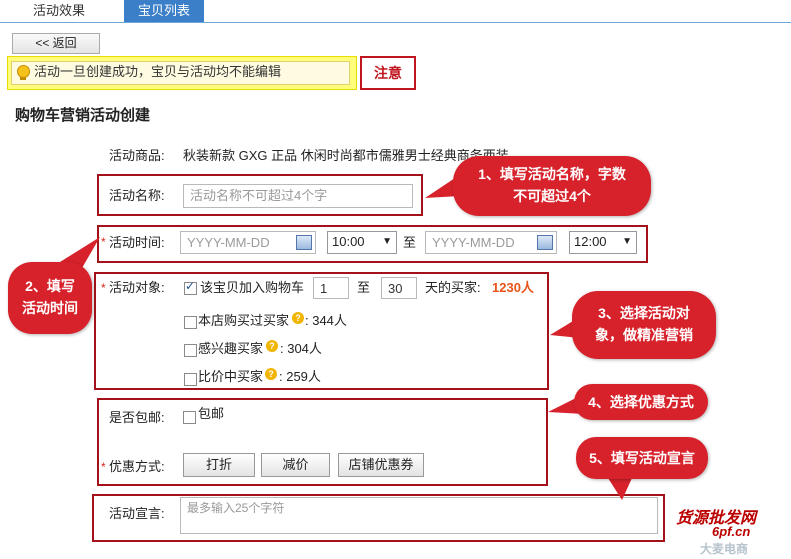 The width and height of the screenshot is (791, 559). What do you see at coordinates (50, 308) in the screenshot?
I see `callout-time-line2: 活动时间` at bounding box center [50, 308].